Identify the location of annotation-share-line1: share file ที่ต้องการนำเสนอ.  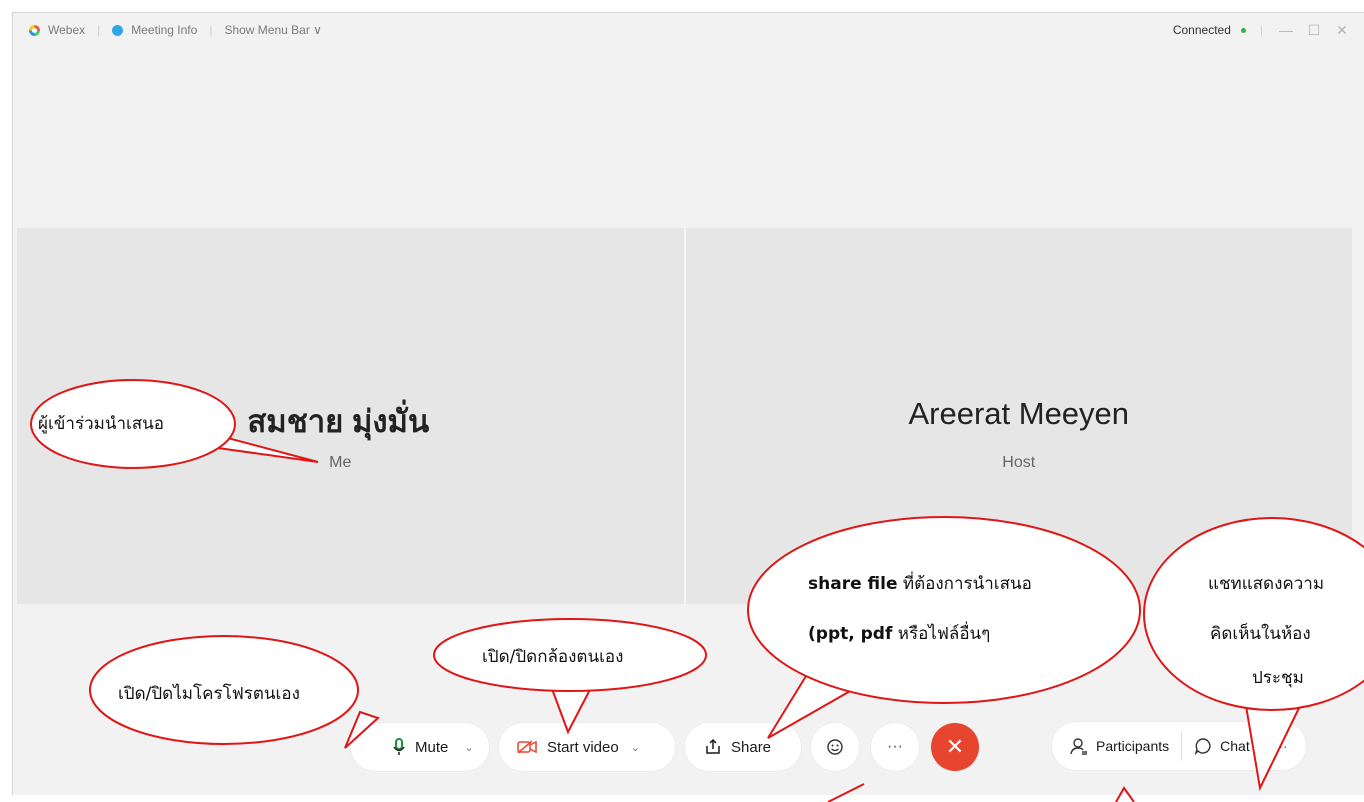
(920, 583).